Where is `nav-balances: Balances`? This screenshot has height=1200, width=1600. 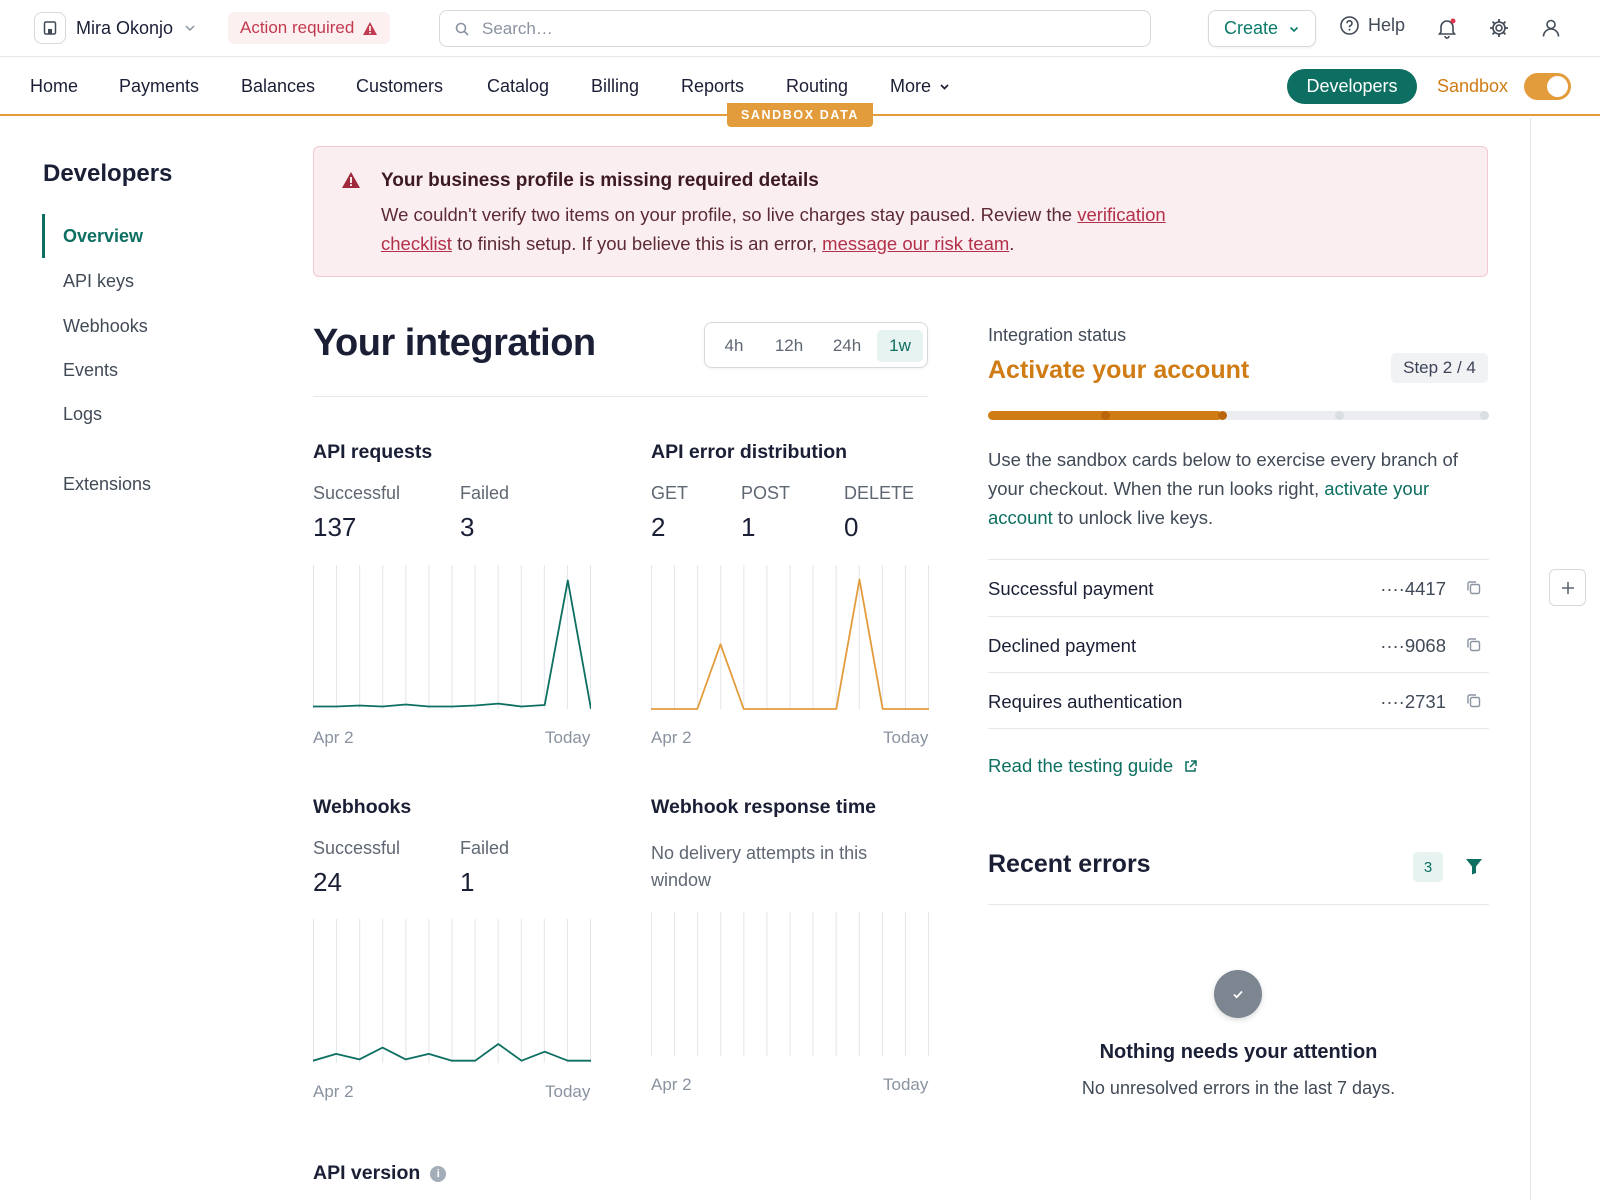
nav-balances: Balances is located at coordinates (278, 86).